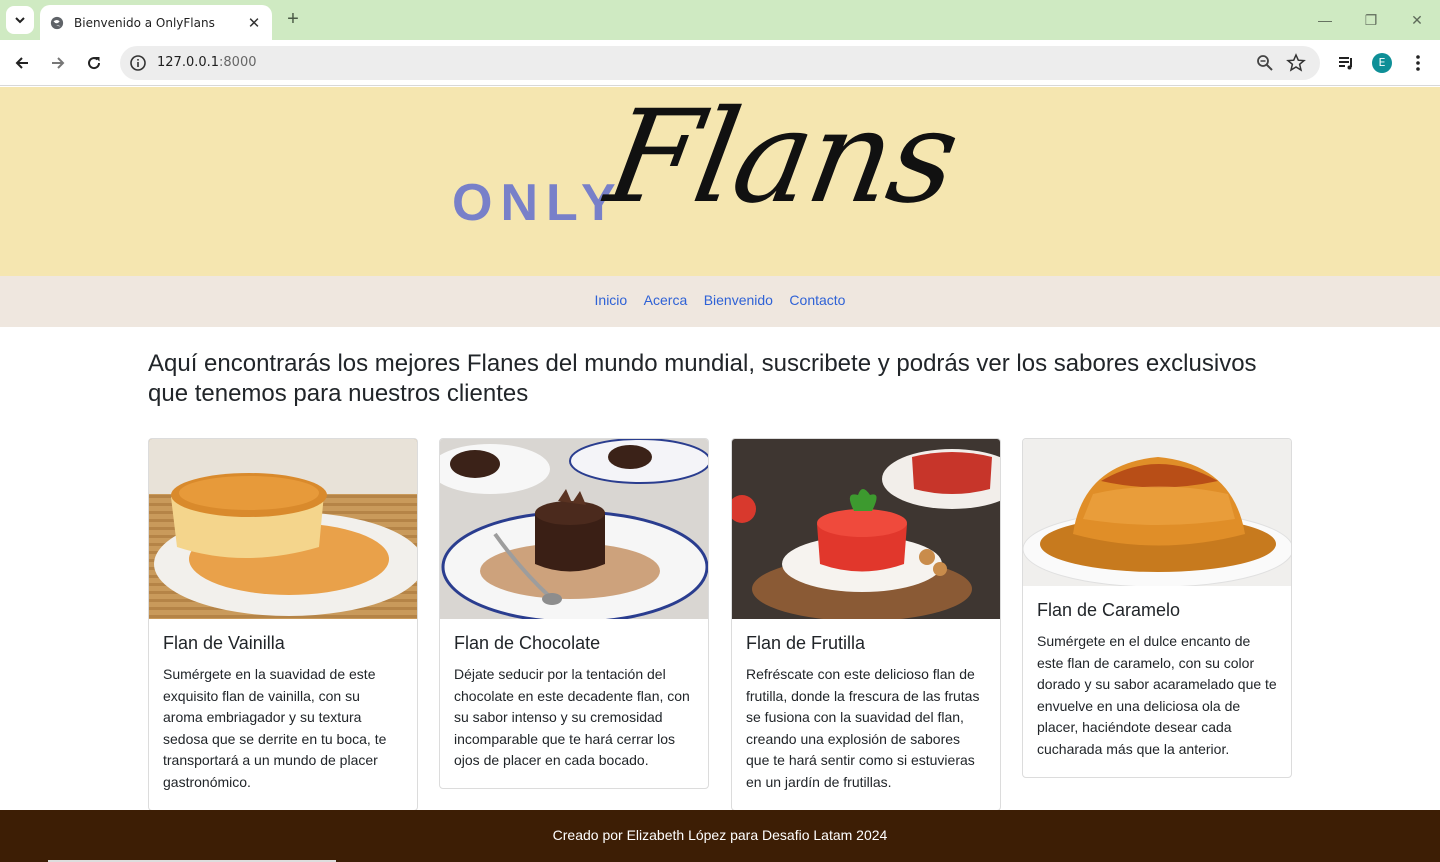  I want to click on close-tab-icon: ✕, so click(254, 23).